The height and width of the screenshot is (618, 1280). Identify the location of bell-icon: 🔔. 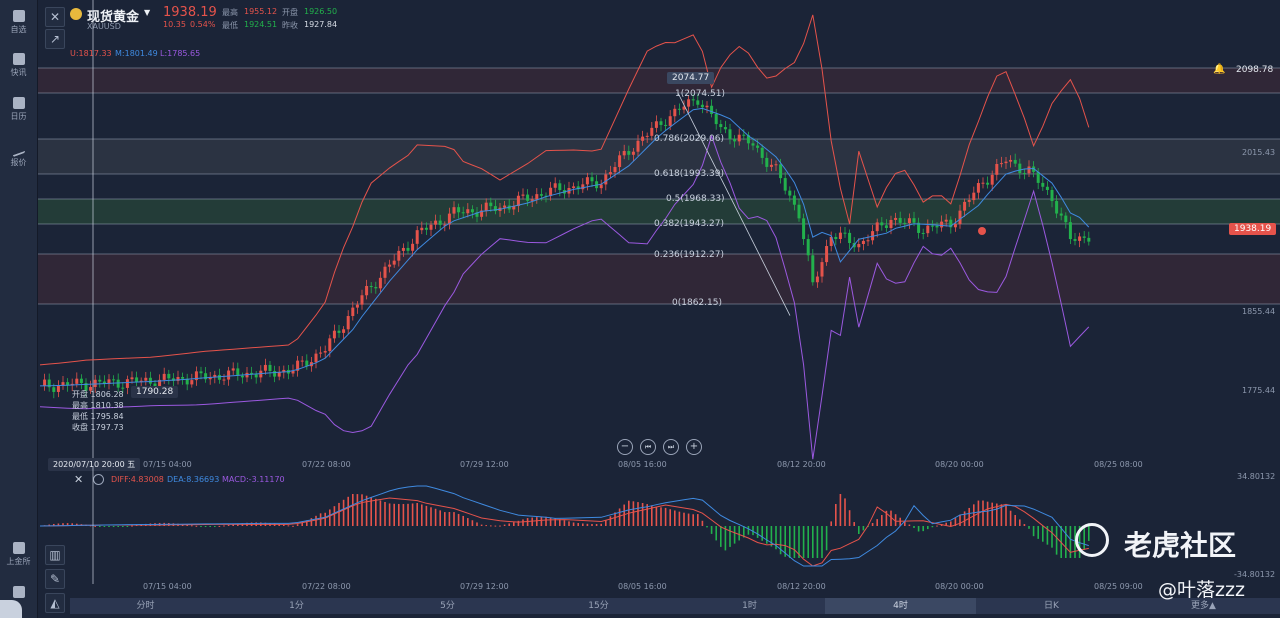
(1219, 69).